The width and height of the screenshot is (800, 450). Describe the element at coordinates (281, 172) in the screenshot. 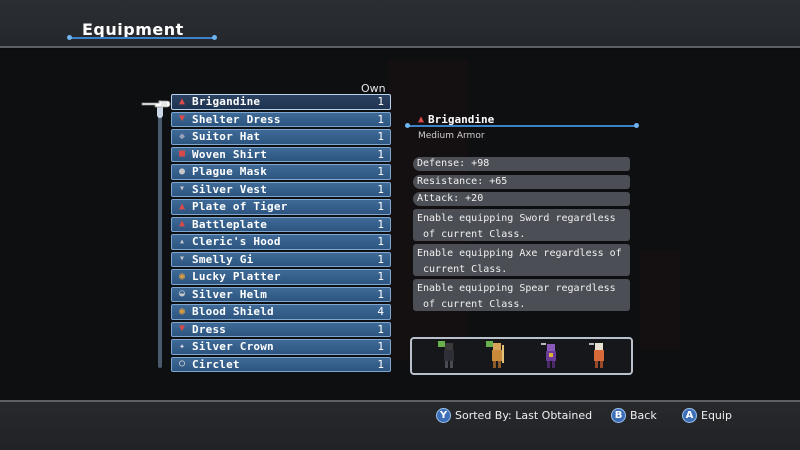

I see `equipment-item: ● Plague Mask 1` at that location.